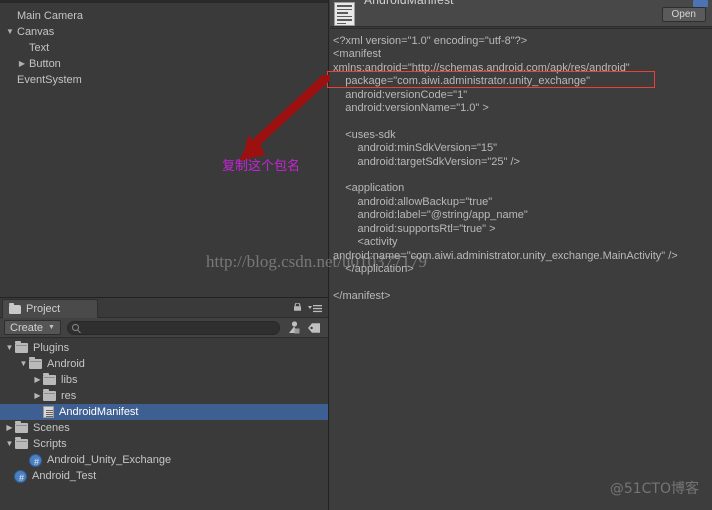  I want to click on tree-item-label: Scripts, so click(50, 444).